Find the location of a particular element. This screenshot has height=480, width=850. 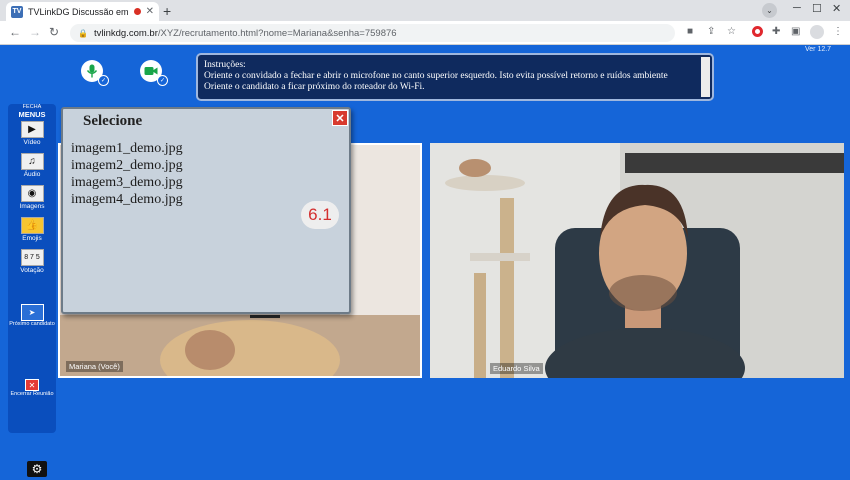

next-candidate-icon: ➤ is located at coordinates (32, 312).